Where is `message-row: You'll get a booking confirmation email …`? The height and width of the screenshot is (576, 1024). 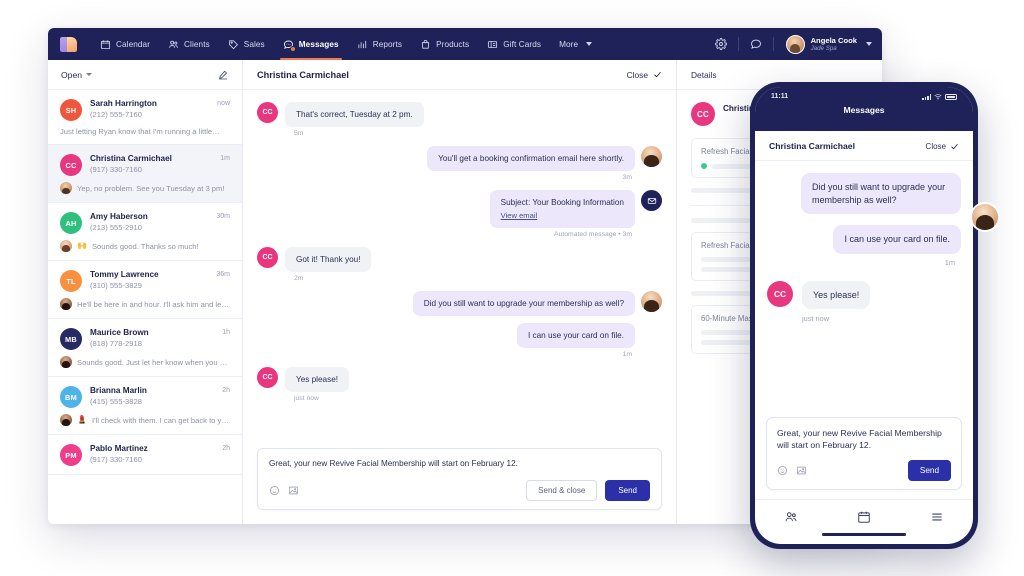
message-row: You'll get a booking confirmation email … is located at coordinates (459, 158).